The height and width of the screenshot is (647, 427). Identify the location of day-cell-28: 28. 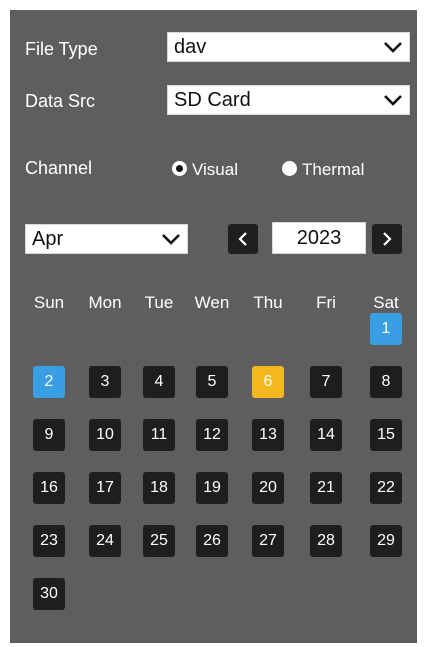
(326, 541).